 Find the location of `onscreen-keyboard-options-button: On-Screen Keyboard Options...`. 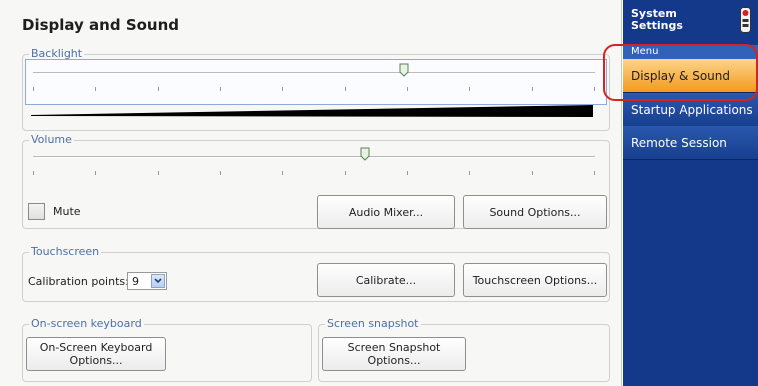

onscreen-keyboard-options-button: On-Screen Keyboard Options... is located at coordinates (96, 354).